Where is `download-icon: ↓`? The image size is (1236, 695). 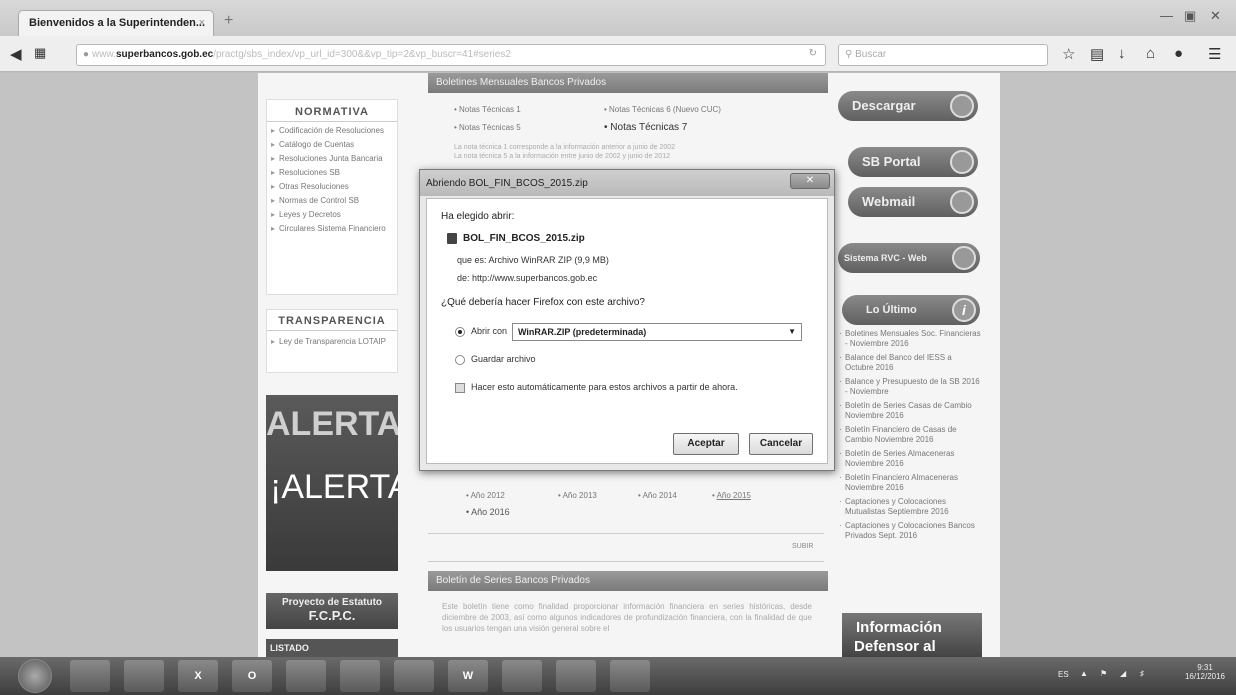
download-icon: ↓ is located at coordinates (1122, 53).